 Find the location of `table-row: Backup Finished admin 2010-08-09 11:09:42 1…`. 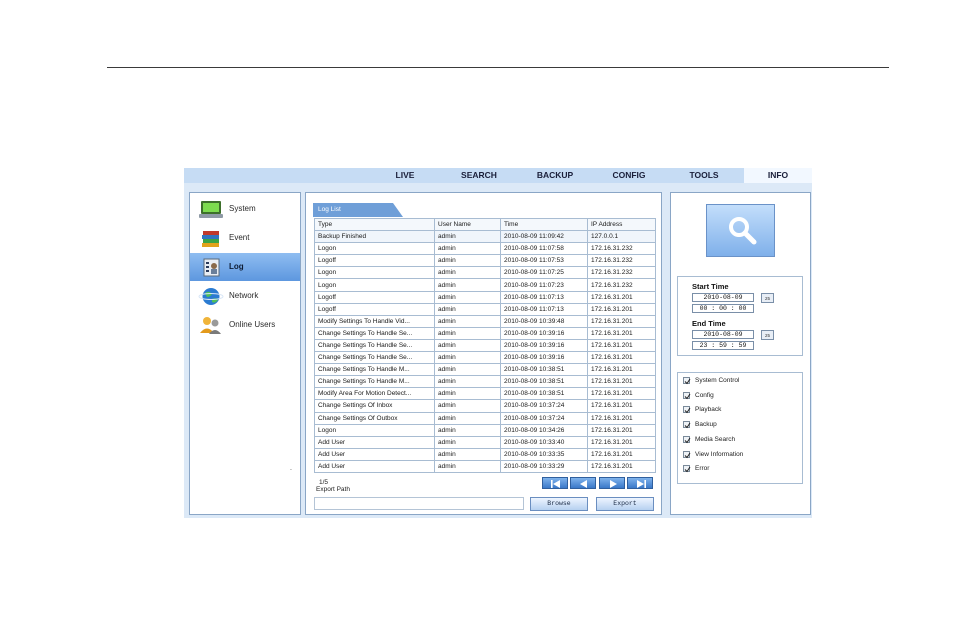

table-row: Backup Finished admin 2010-08-09 11:09:42 1… is located at coordinates (485, 237).